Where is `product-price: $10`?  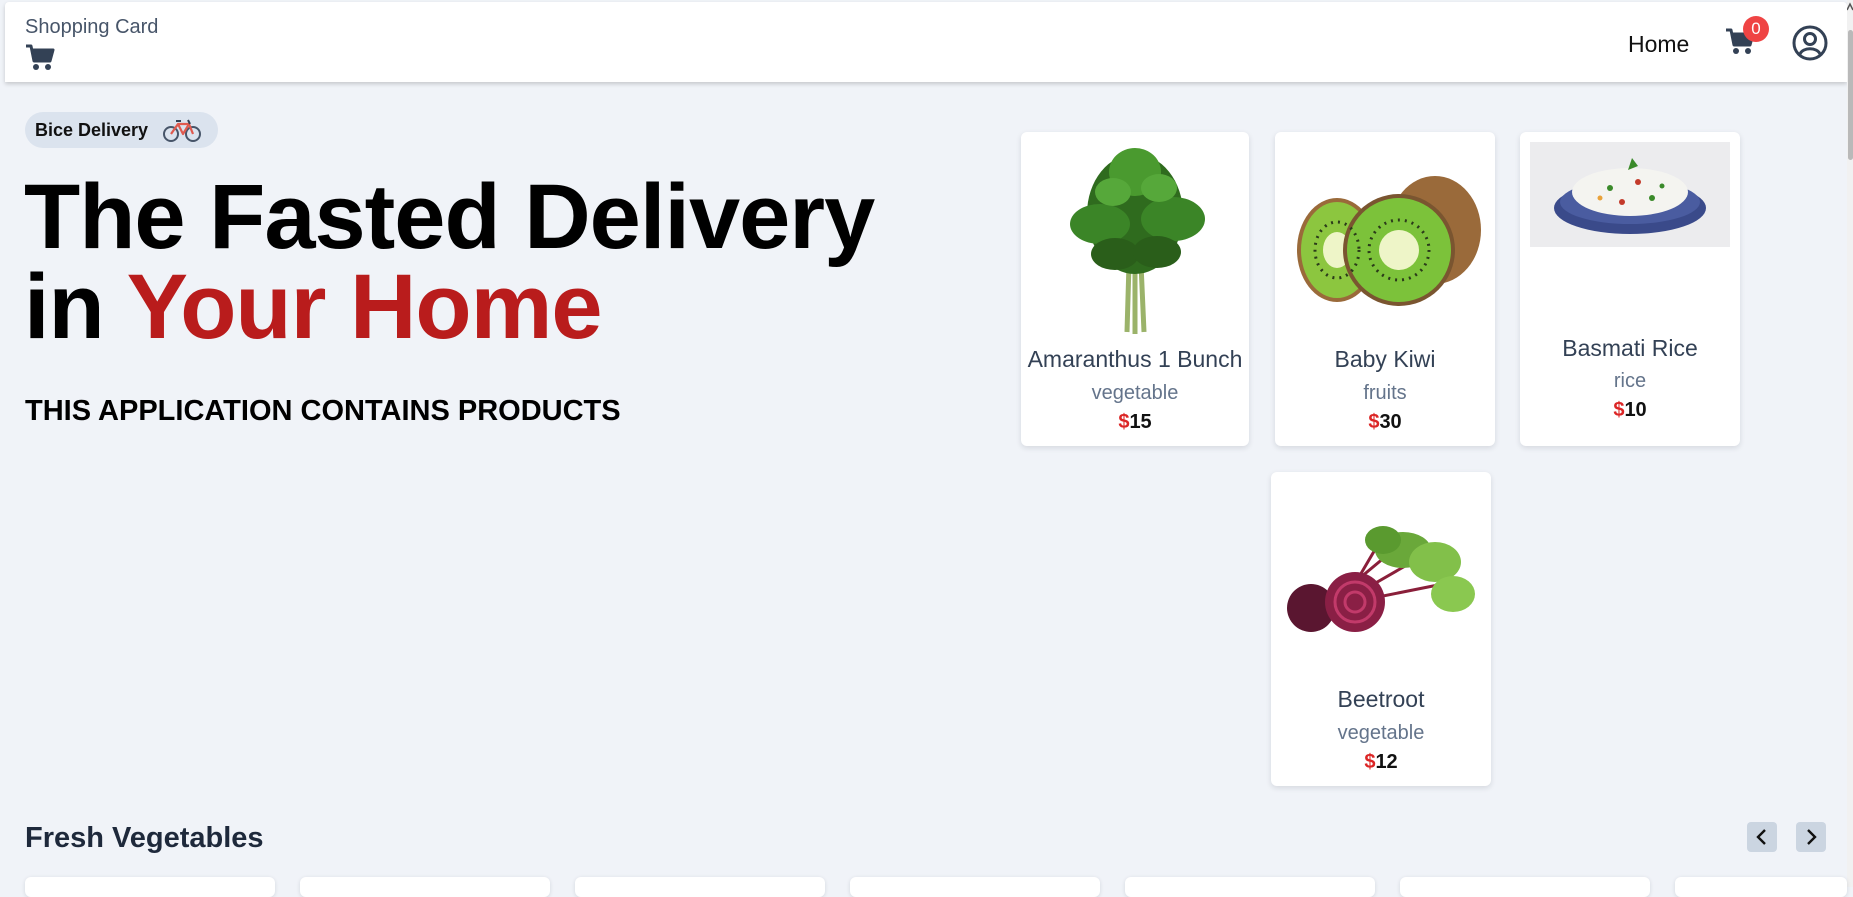
product-price: $10 is located at coordinates (1630, 410).